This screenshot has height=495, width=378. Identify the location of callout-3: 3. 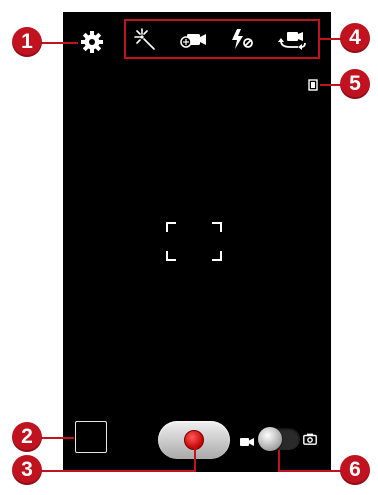
(27, 470).